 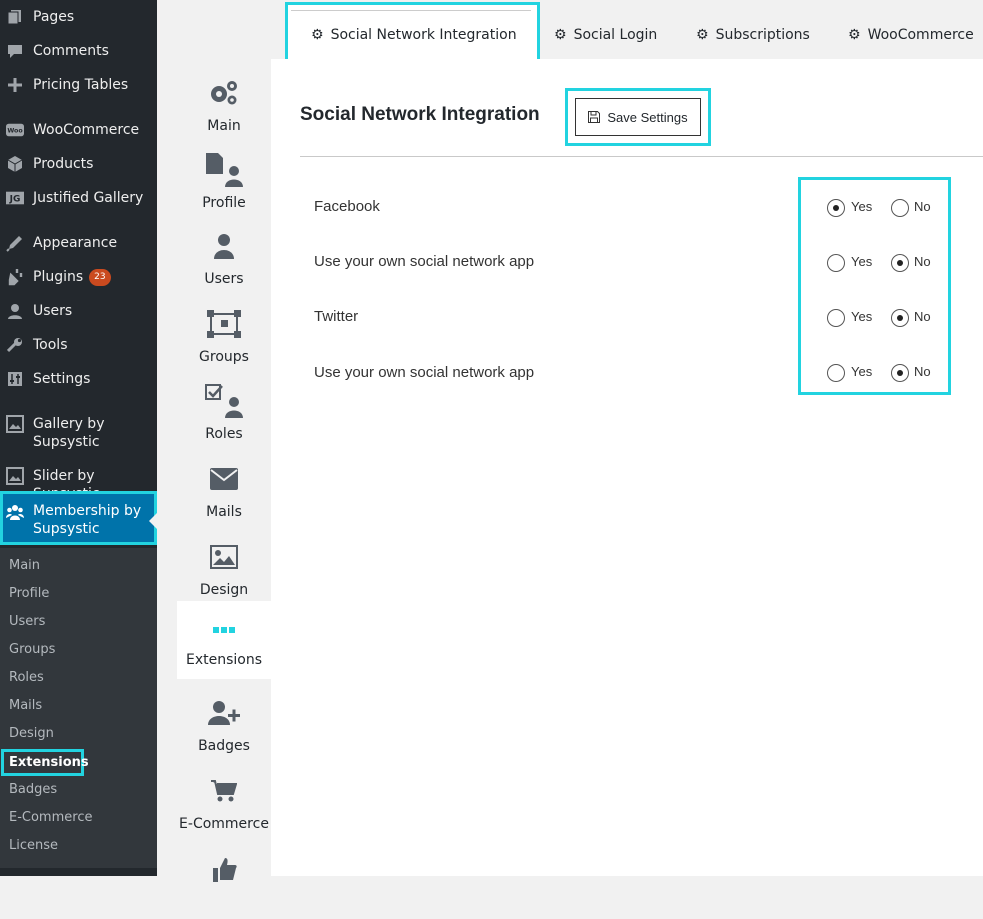 What do you see at coordinates (900, 373) in the screenshot?
I see `twitter-own-app-no-radio` at bounding box center [900, 373].